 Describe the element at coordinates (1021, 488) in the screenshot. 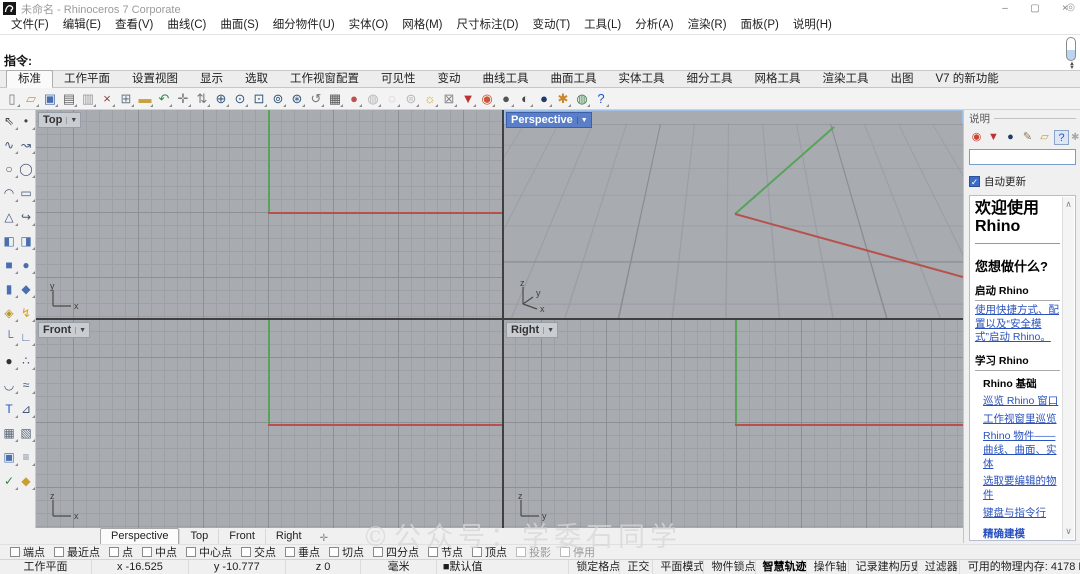

I see `help-link-item: 选取要编辑的物件` at that location.